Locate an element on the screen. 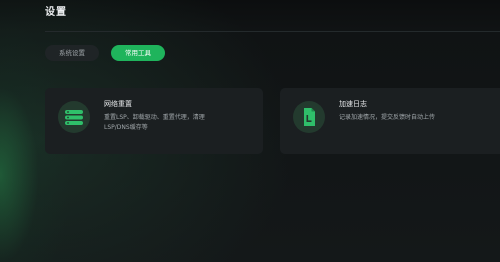  tool-description: 记录加速情况，提交反馈时自动上传 is located at coordinates (387, 117).